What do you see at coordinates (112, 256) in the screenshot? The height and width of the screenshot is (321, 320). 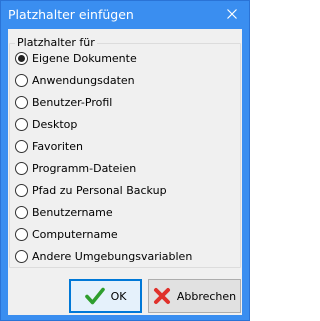 I see `radio-label: Andere Umgebungsvariablen` at bounding box center [112, 256].